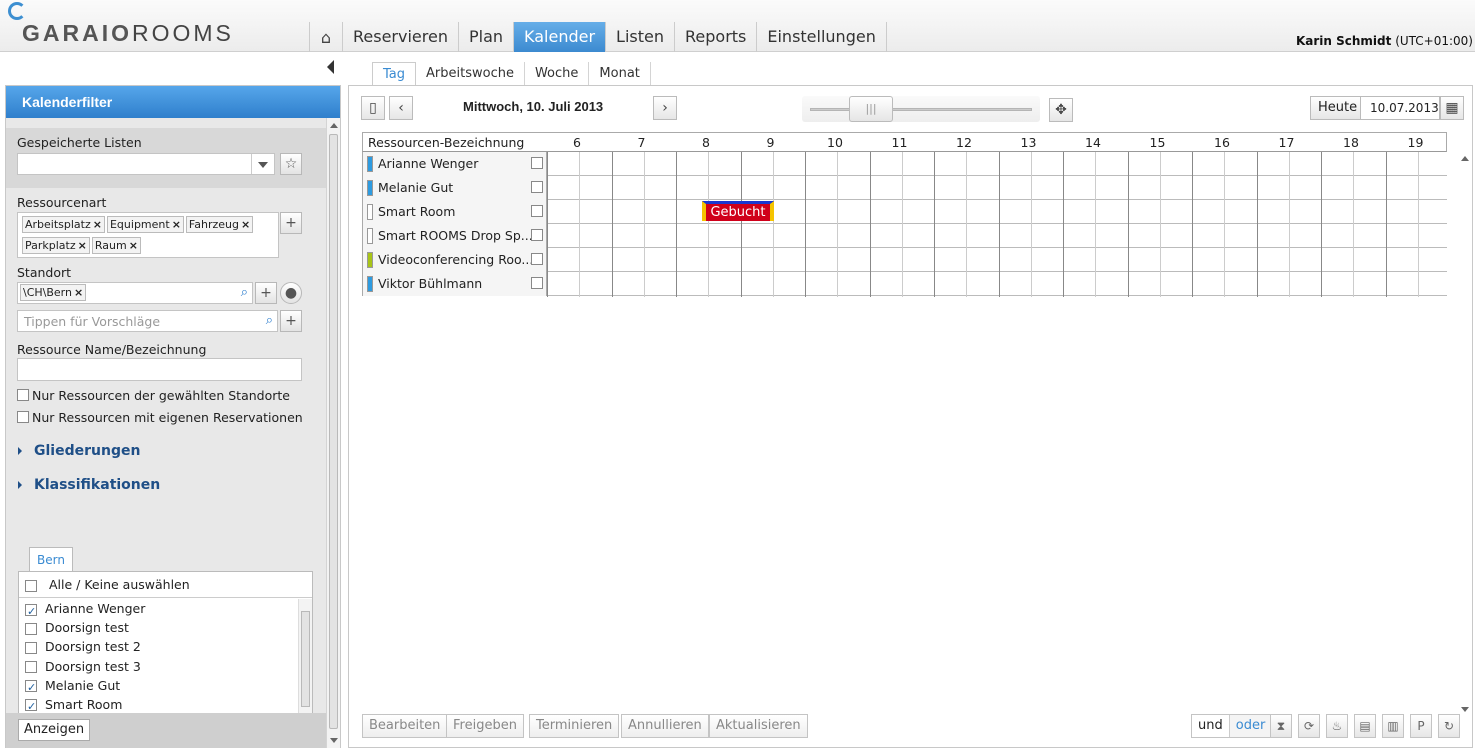  I want to click on tab-arbeitswoche: Arbeitswoche, so click(470, 74).